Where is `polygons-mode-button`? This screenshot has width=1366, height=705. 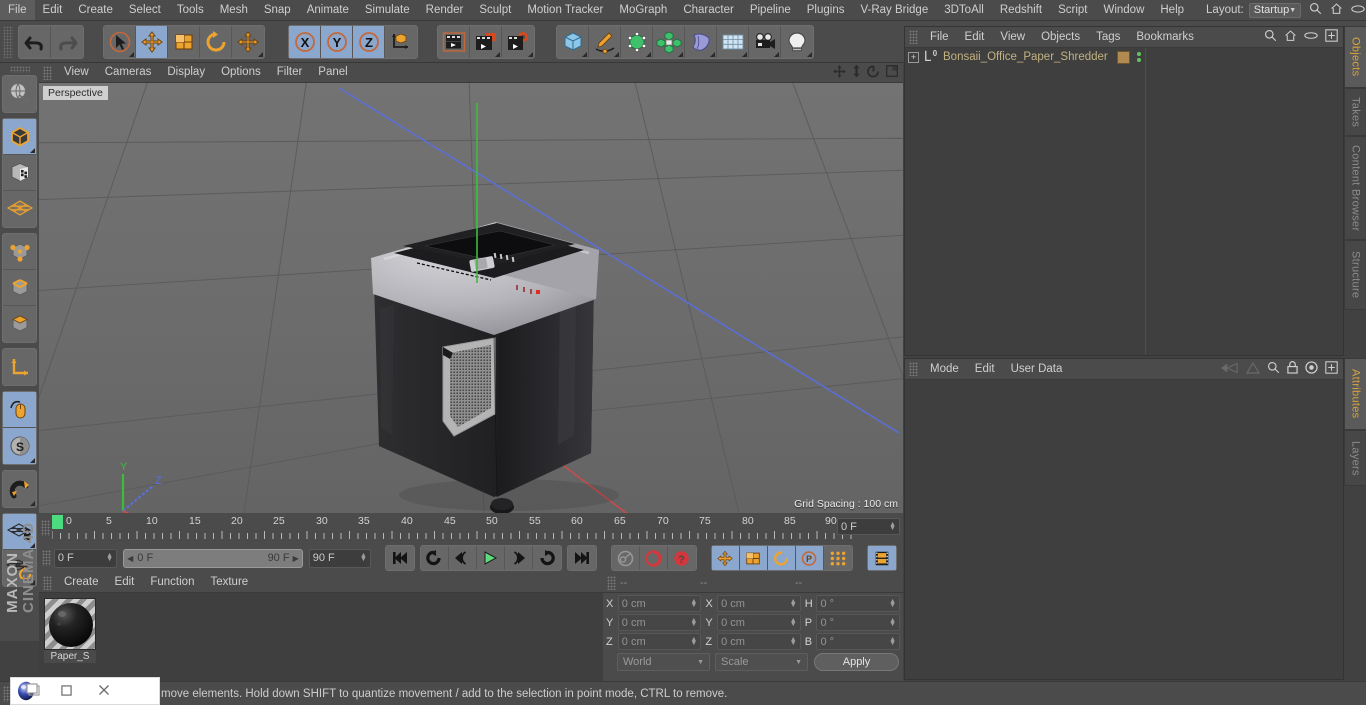 polygons-mode-button is located at coordinates (19, 324).